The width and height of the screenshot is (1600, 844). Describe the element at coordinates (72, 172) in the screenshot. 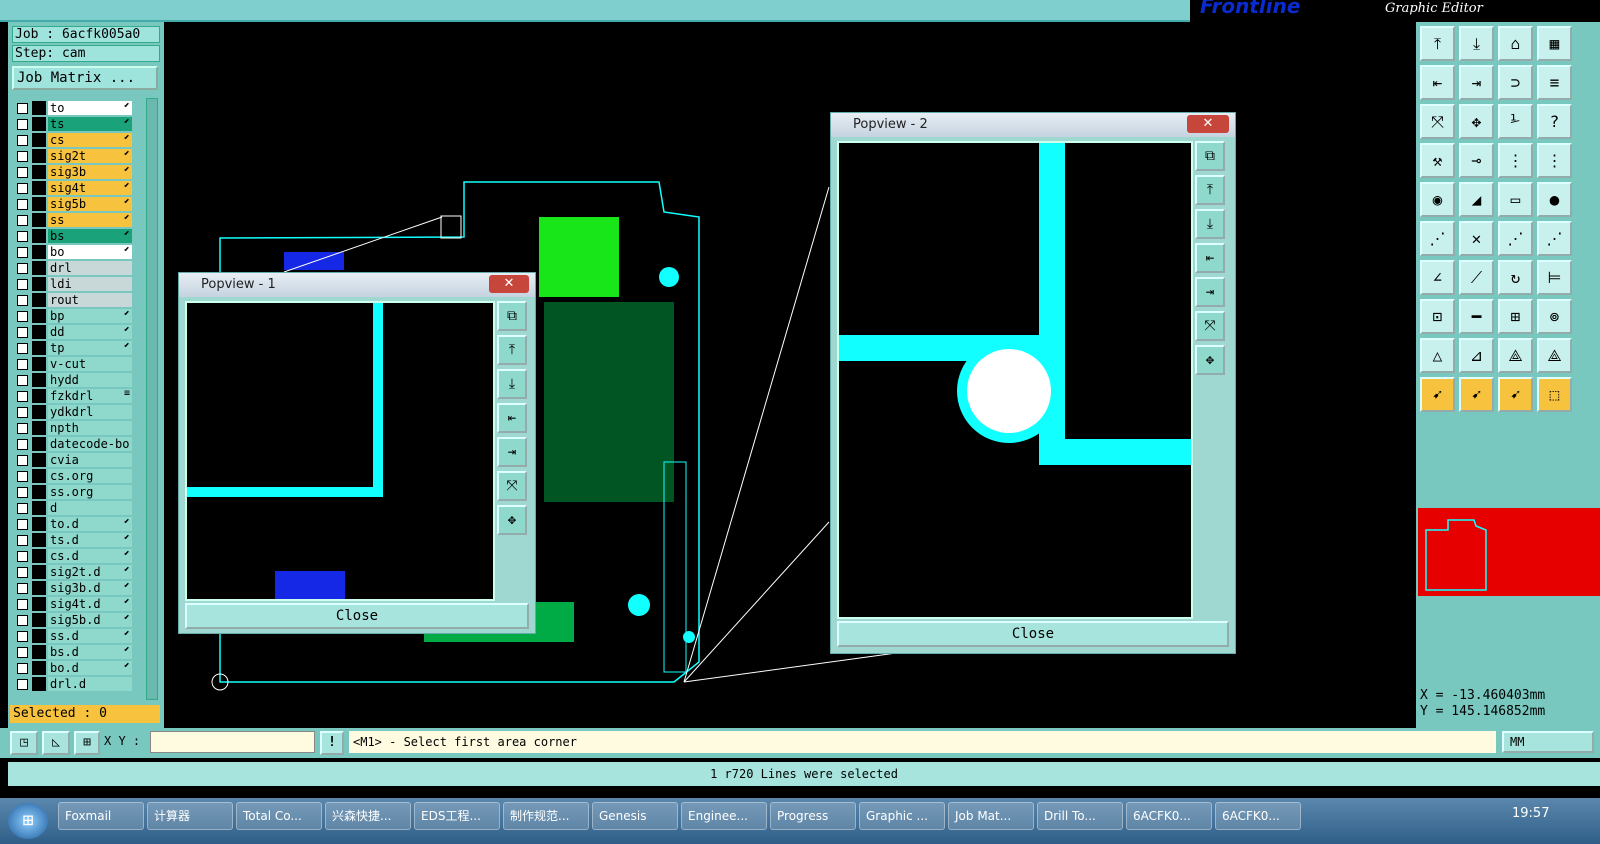

I see `layer-row: sig3b ⬋` at that location.